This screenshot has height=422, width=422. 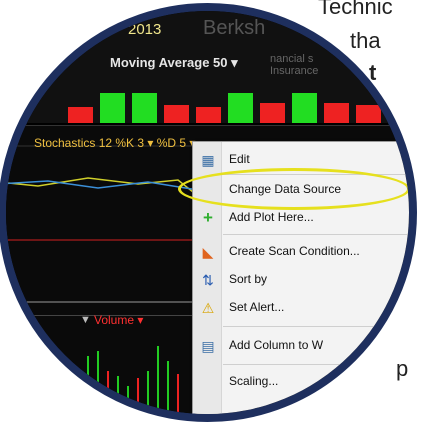 What do you see at coordinates (208, 280) in the screenshot?
I see `sort-icon: ⇅` at bounding box center [208, 280].